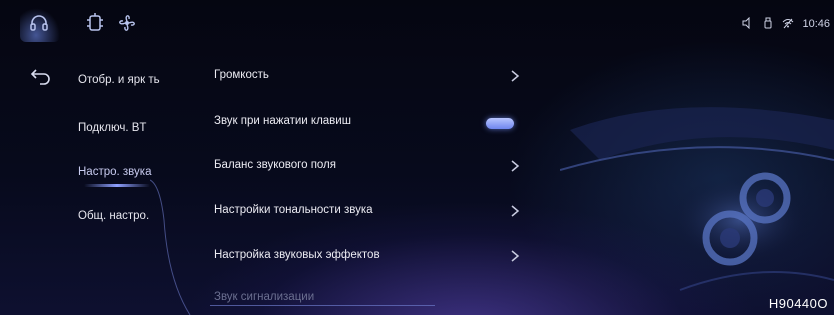 Image resolution: width=834 pixels, height=315 pixels. Describe the element at coordinates (417, 23) in the screenshot. I see `top-bar: 10:46` at that location.